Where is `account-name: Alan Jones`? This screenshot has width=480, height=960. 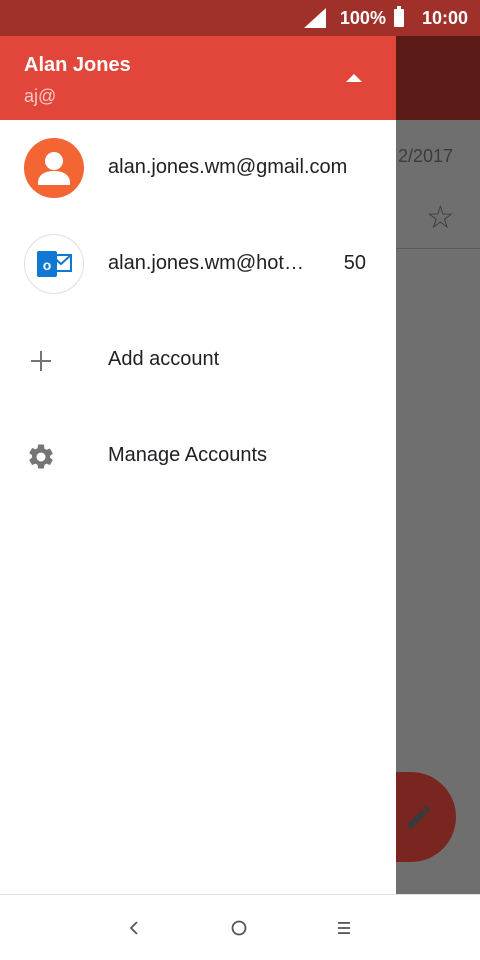 account-name: Alan Jones is located at coordinates (77, 65).